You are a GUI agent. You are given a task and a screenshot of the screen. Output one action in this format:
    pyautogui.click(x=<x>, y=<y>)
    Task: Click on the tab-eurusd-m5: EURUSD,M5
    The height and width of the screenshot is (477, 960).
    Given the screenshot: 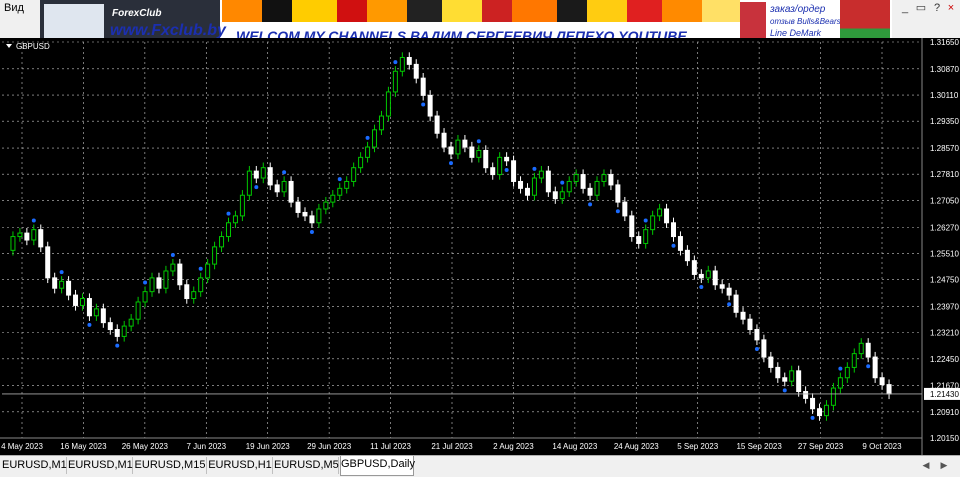 What is the action you would take?
    pyautogui.click(x=306, y=465)
    